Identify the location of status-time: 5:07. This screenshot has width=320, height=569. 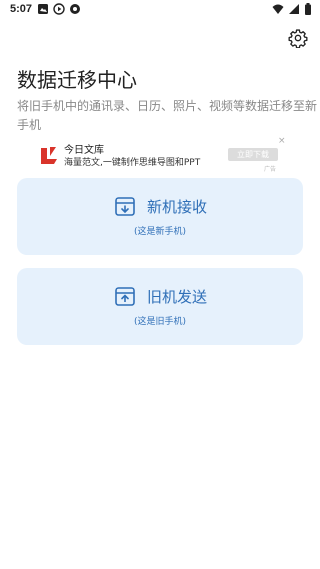
(21, 9).